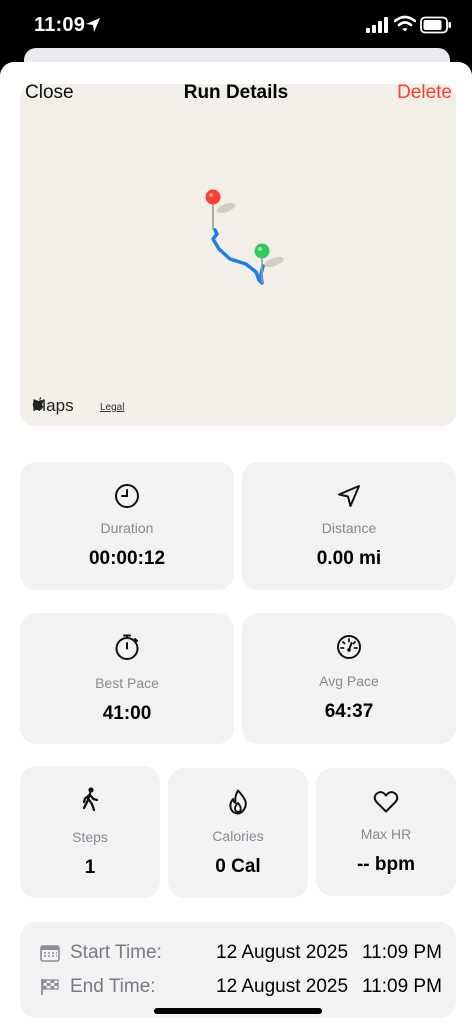  What do you see at coordinates (127, 683) in the screenshot?
I see `best-pace-label: Best Pace` at bounding box center [127, 683].